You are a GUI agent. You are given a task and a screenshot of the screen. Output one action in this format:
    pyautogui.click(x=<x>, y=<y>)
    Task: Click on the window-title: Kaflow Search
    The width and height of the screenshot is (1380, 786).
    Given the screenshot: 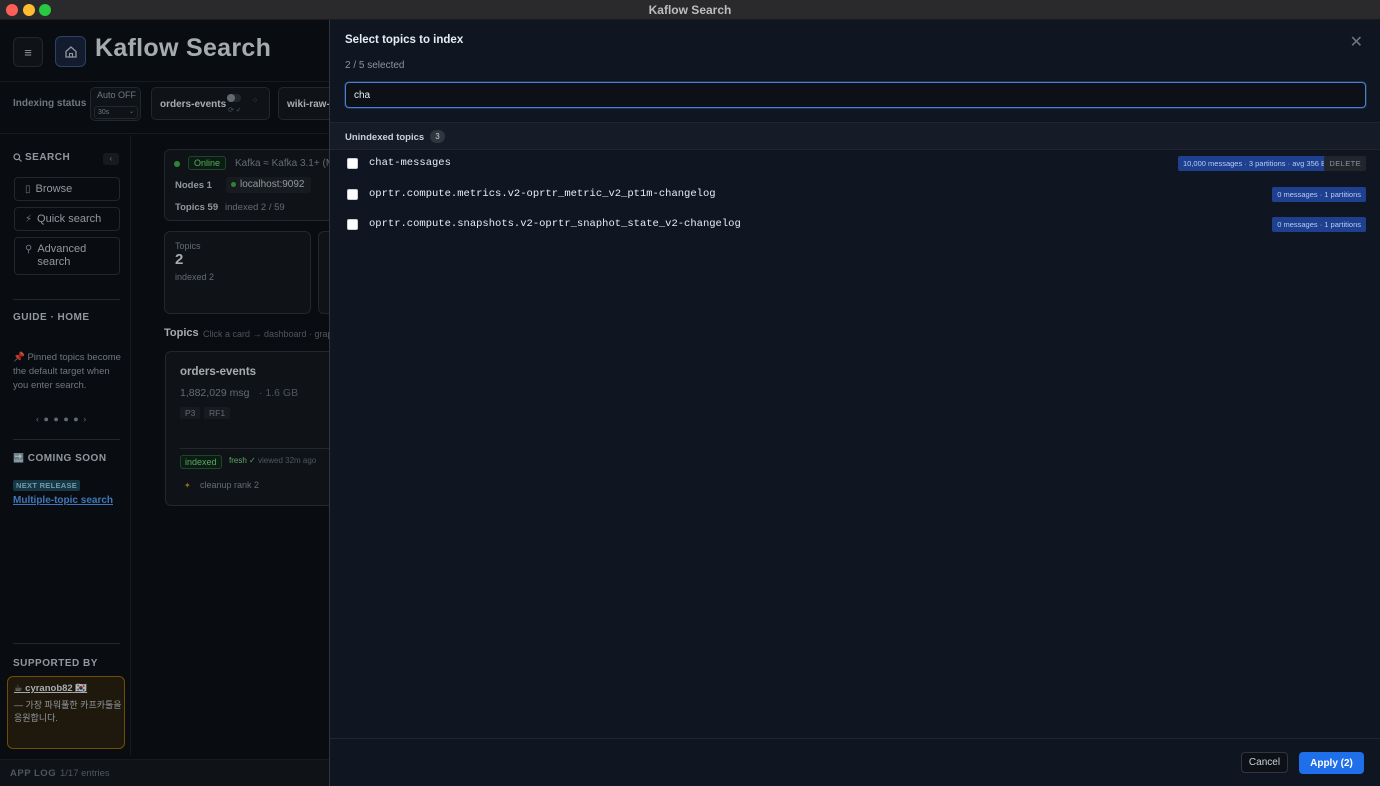 What is the action you would take?
    pyautogui.click(x=690, y=9)
    